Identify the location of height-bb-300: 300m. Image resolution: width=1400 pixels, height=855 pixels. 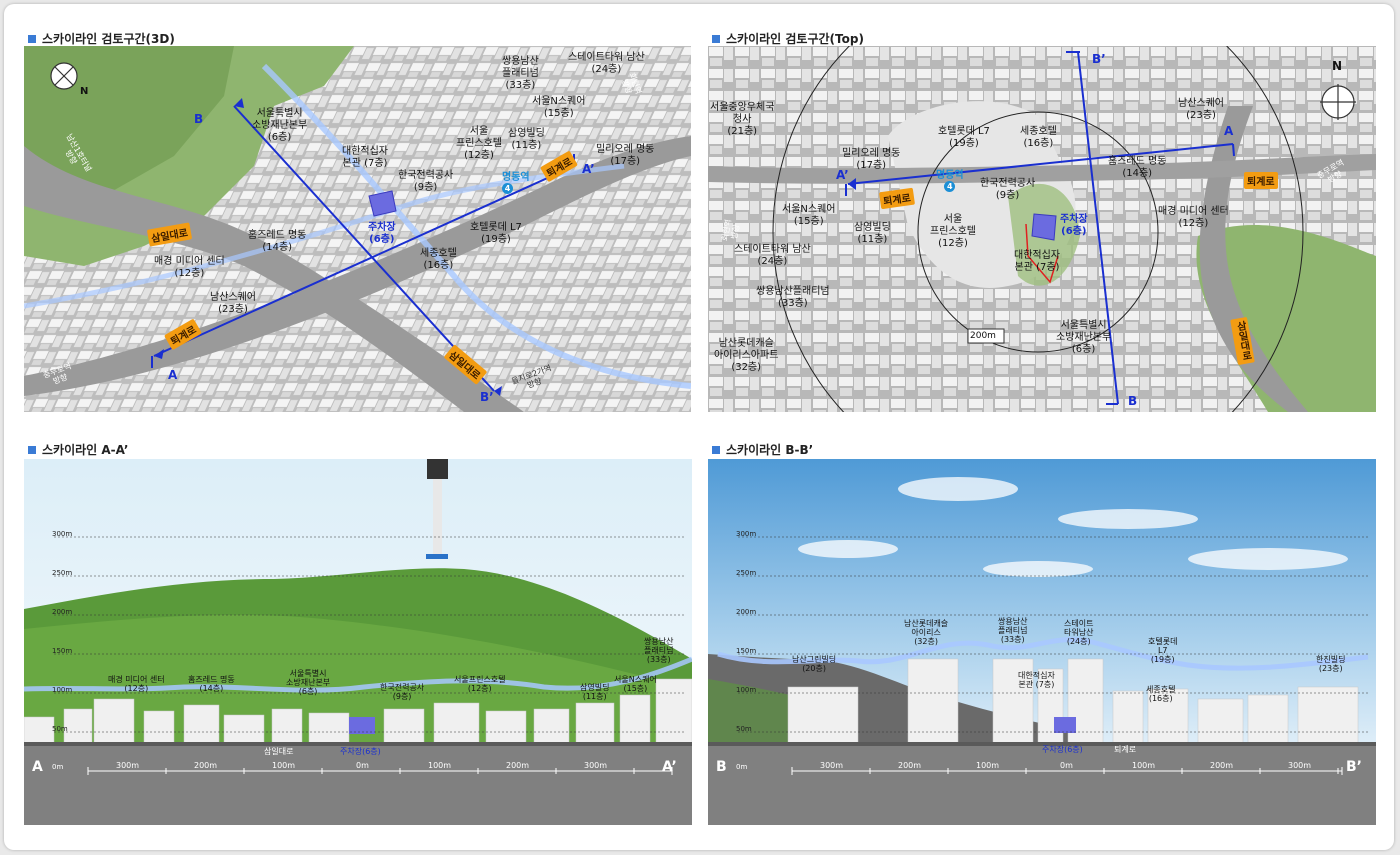
(746, 534).